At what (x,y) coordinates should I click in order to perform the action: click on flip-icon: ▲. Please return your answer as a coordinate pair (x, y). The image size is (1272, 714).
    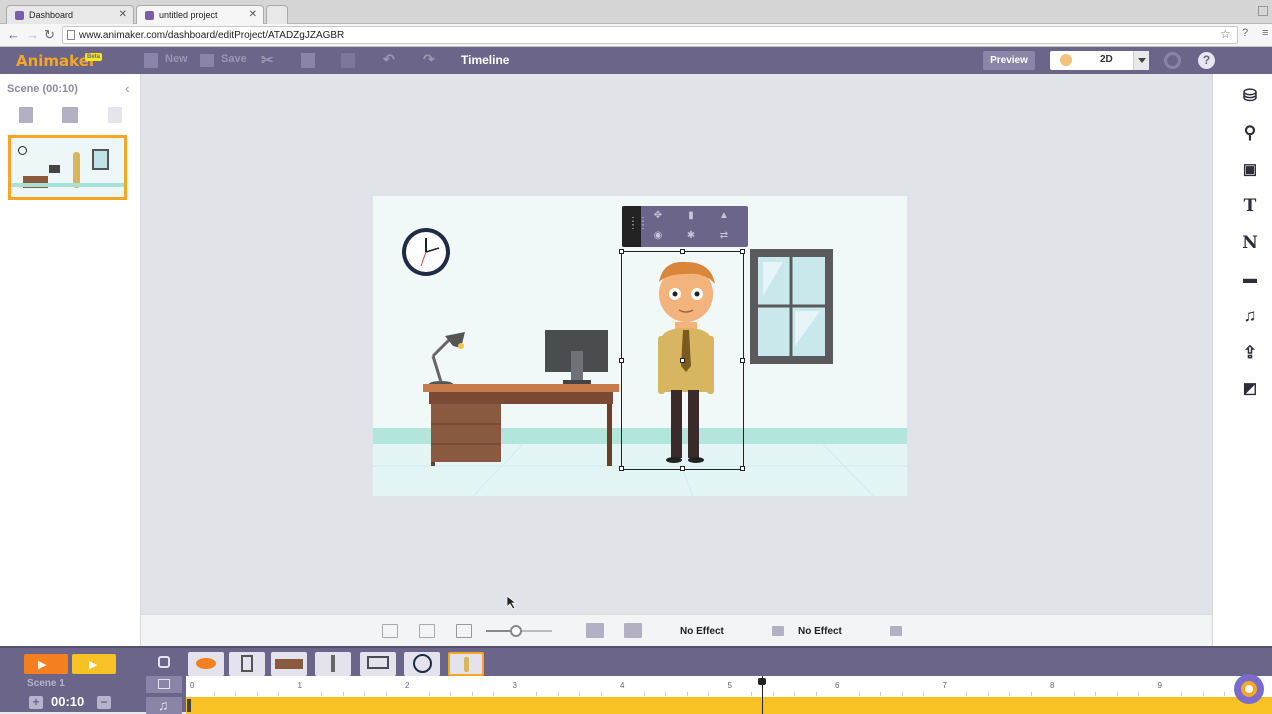
    Looking at the image, I should click on (724, 216).